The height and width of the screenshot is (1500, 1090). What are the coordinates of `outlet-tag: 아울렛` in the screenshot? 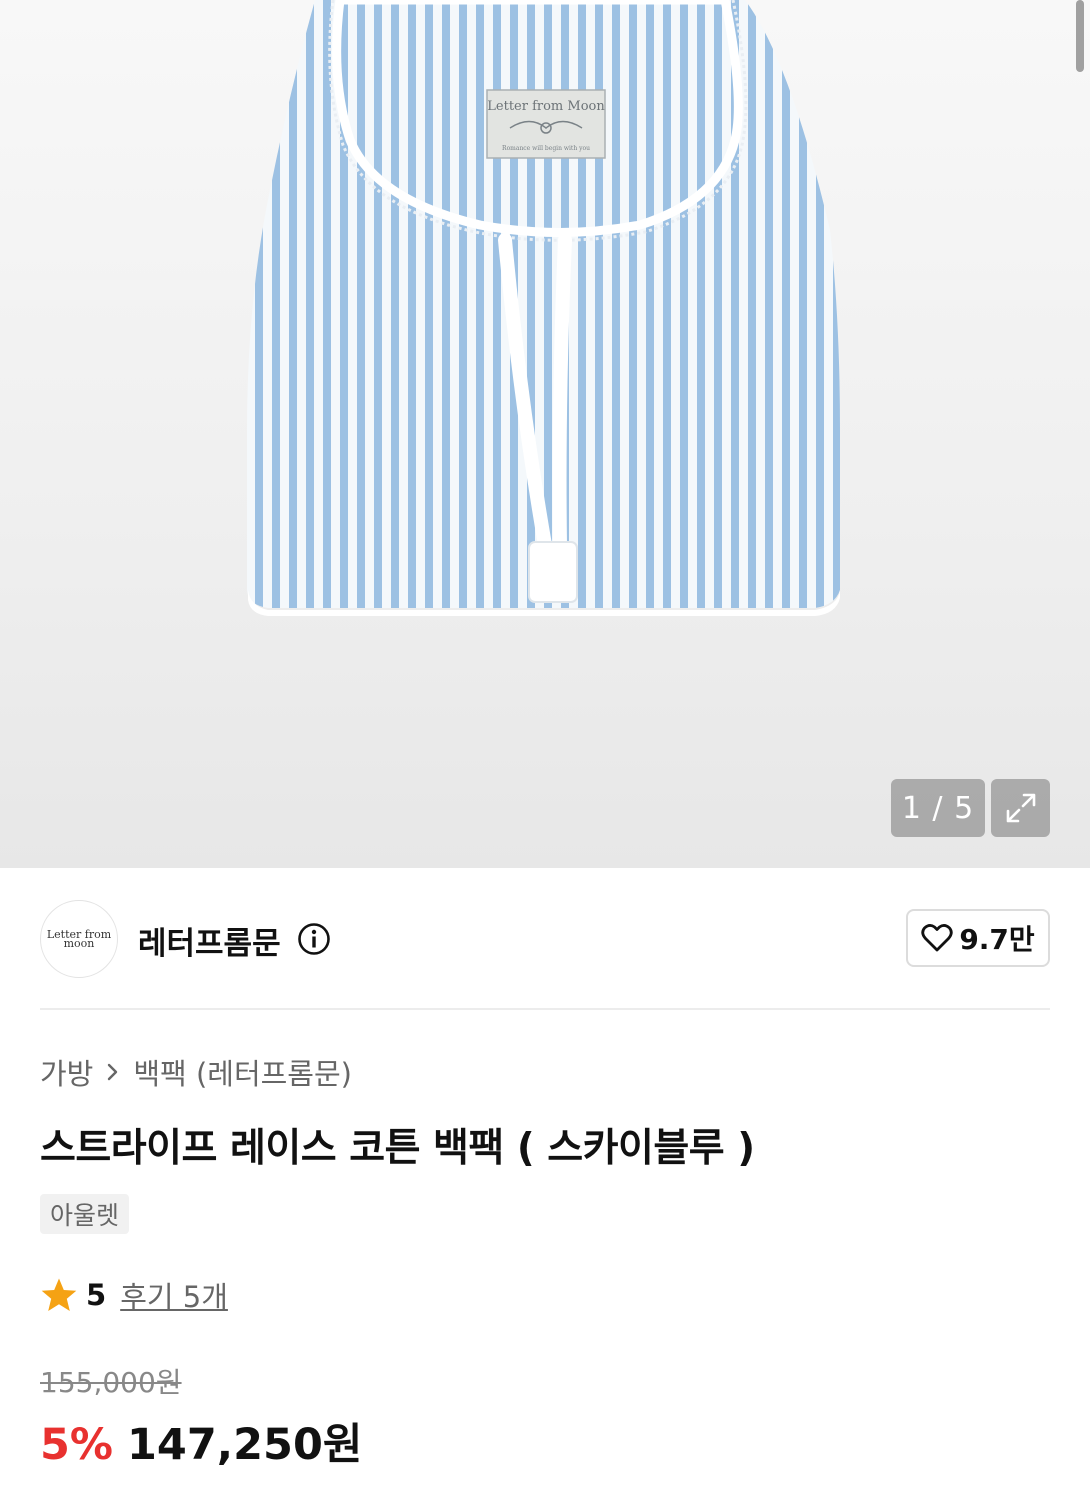 It's located at (85, 1214).